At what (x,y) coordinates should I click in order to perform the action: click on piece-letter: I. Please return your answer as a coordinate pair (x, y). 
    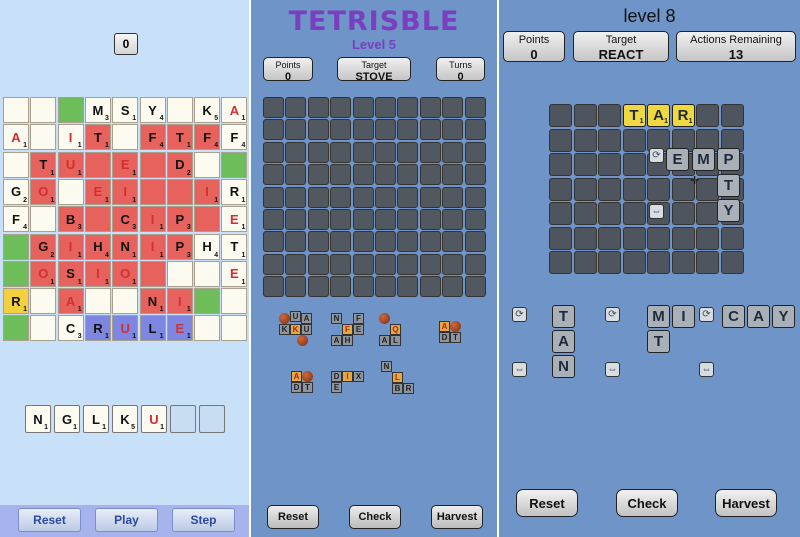
    Looking at the image, I should click on (347, 376).